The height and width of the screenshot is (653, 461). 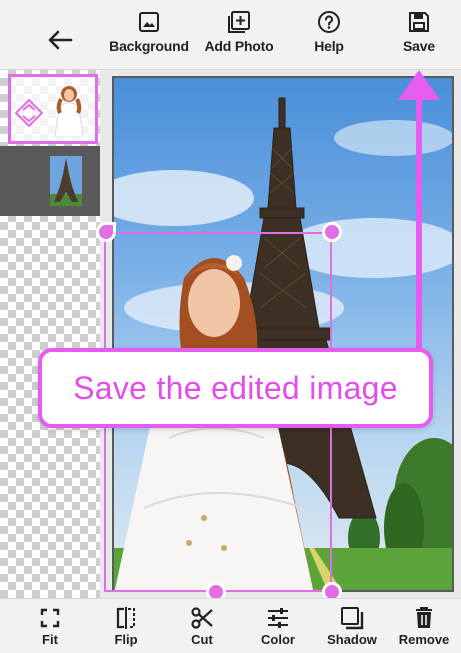 What do you see at coordinates (424, 639) in the screenshot?
I see `remove-label: Remove` at bounding box center [424, 639].